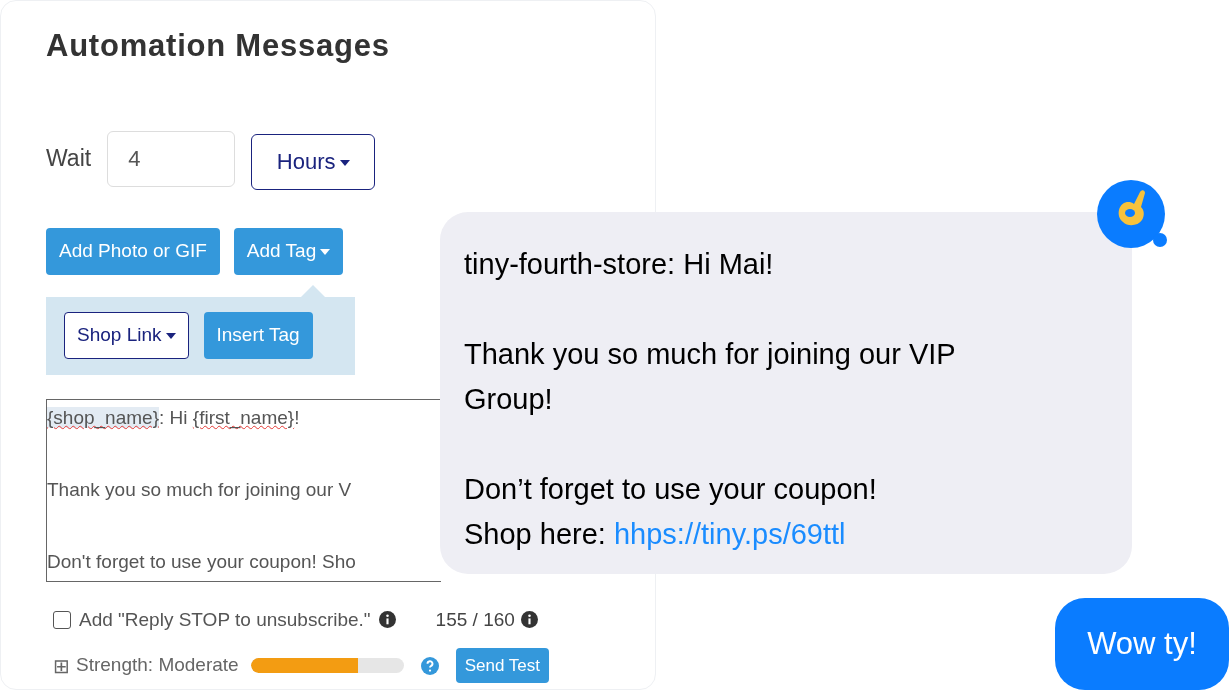 The width and height of the screenshot is (1230, 692). What do you see at coordinates (288, 251) in the screenshot?
I see `add-tag-dropdown: Add Tag` at bounding box center [288, 251].